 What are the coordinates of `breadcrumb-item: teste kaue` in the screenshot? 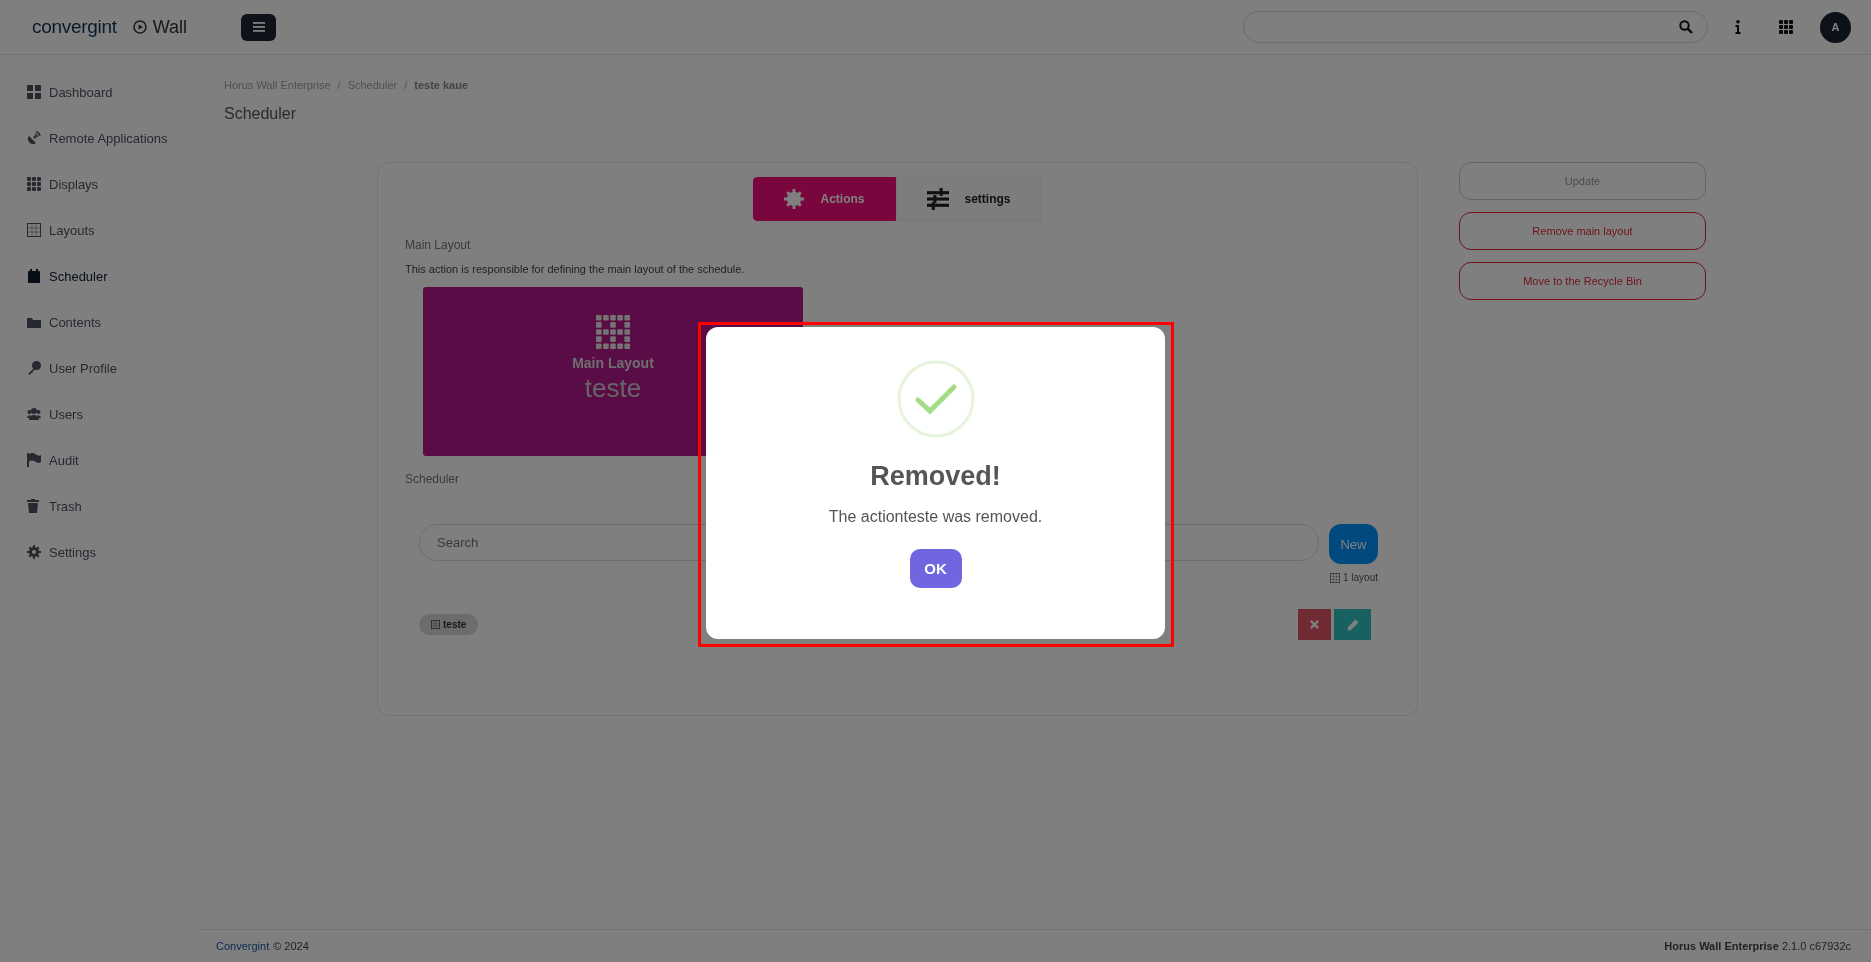 It's located at (441, 85).